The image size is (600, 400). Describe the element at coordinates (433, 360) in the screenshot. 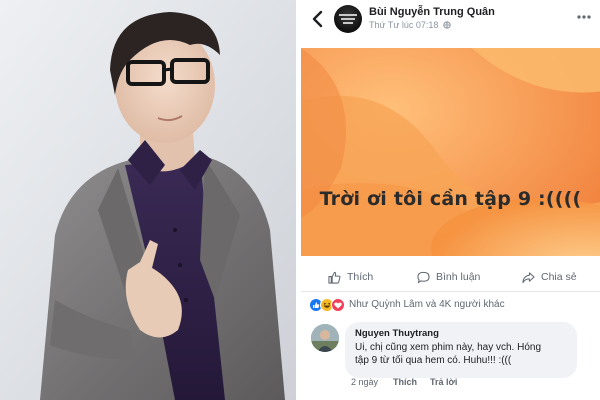

I see `comment-text-line-2: tập 9 từ tối qua hem có. Huhu!!! :(((` at that location.